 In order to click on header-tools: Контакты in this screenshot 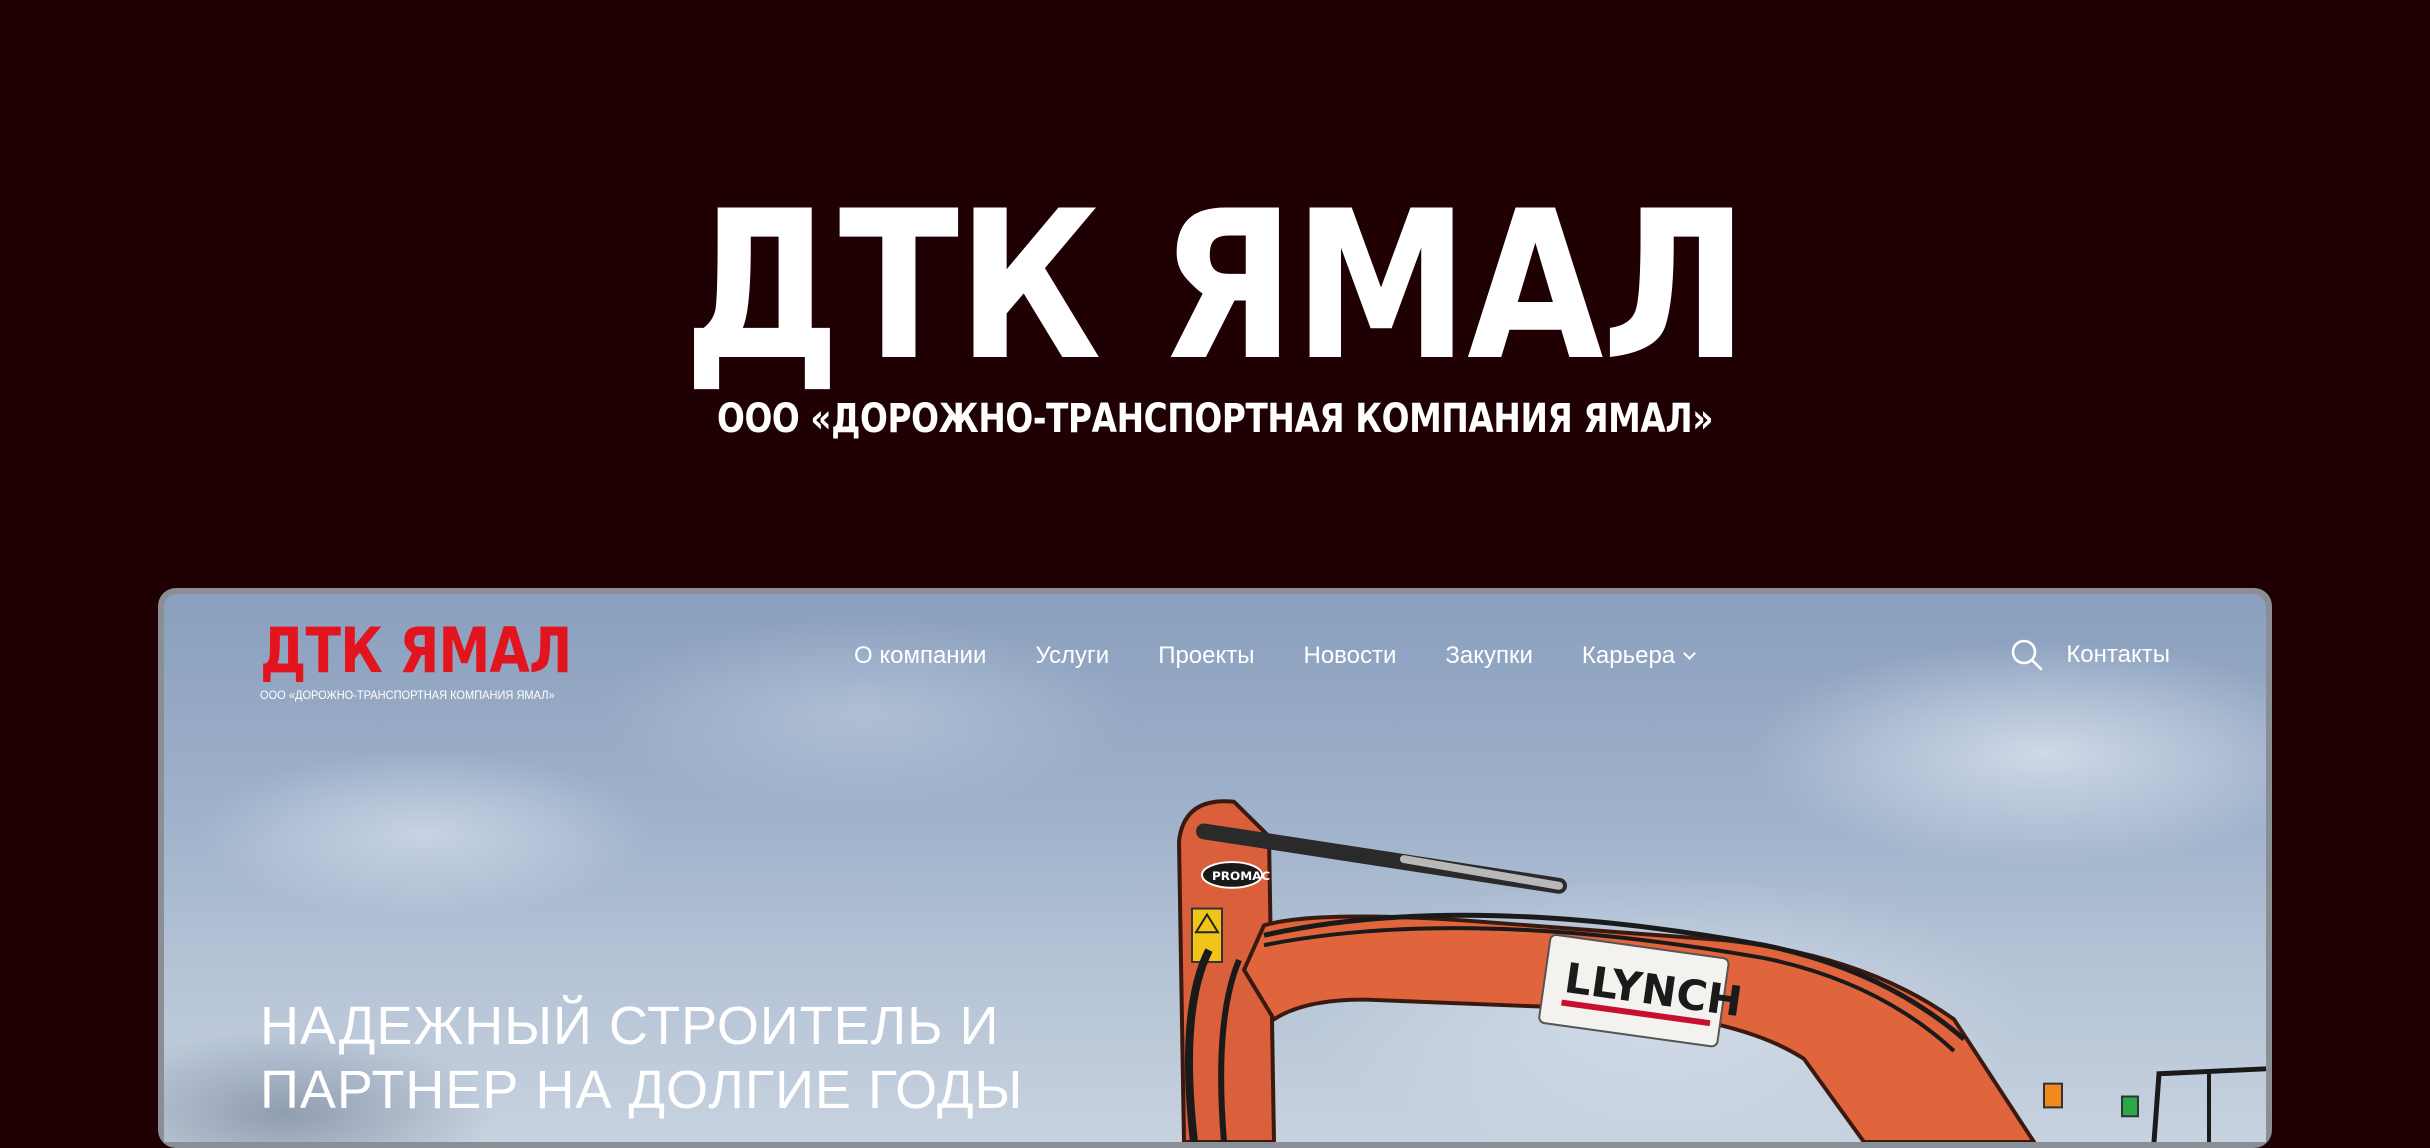, I will do `click(2090, 655)`.